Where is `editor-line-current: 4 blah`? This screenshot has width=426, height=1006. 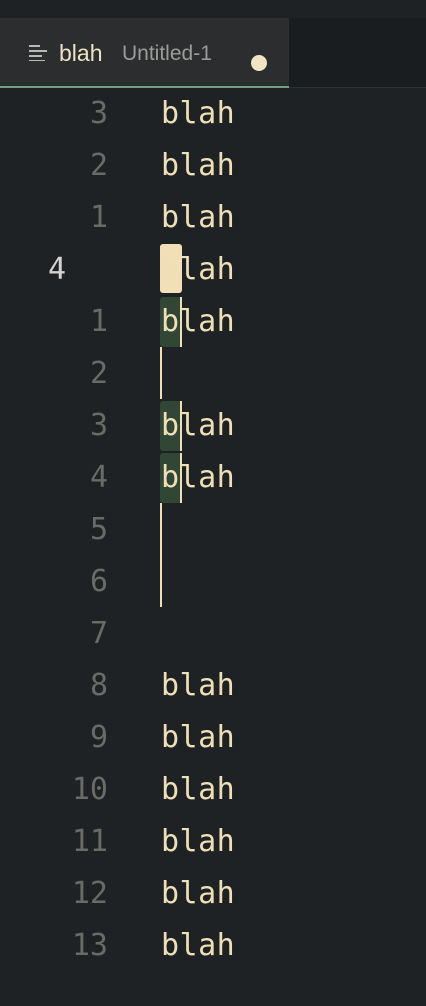 editor-line-current: 4 blah is located at coordinates (213, 270).